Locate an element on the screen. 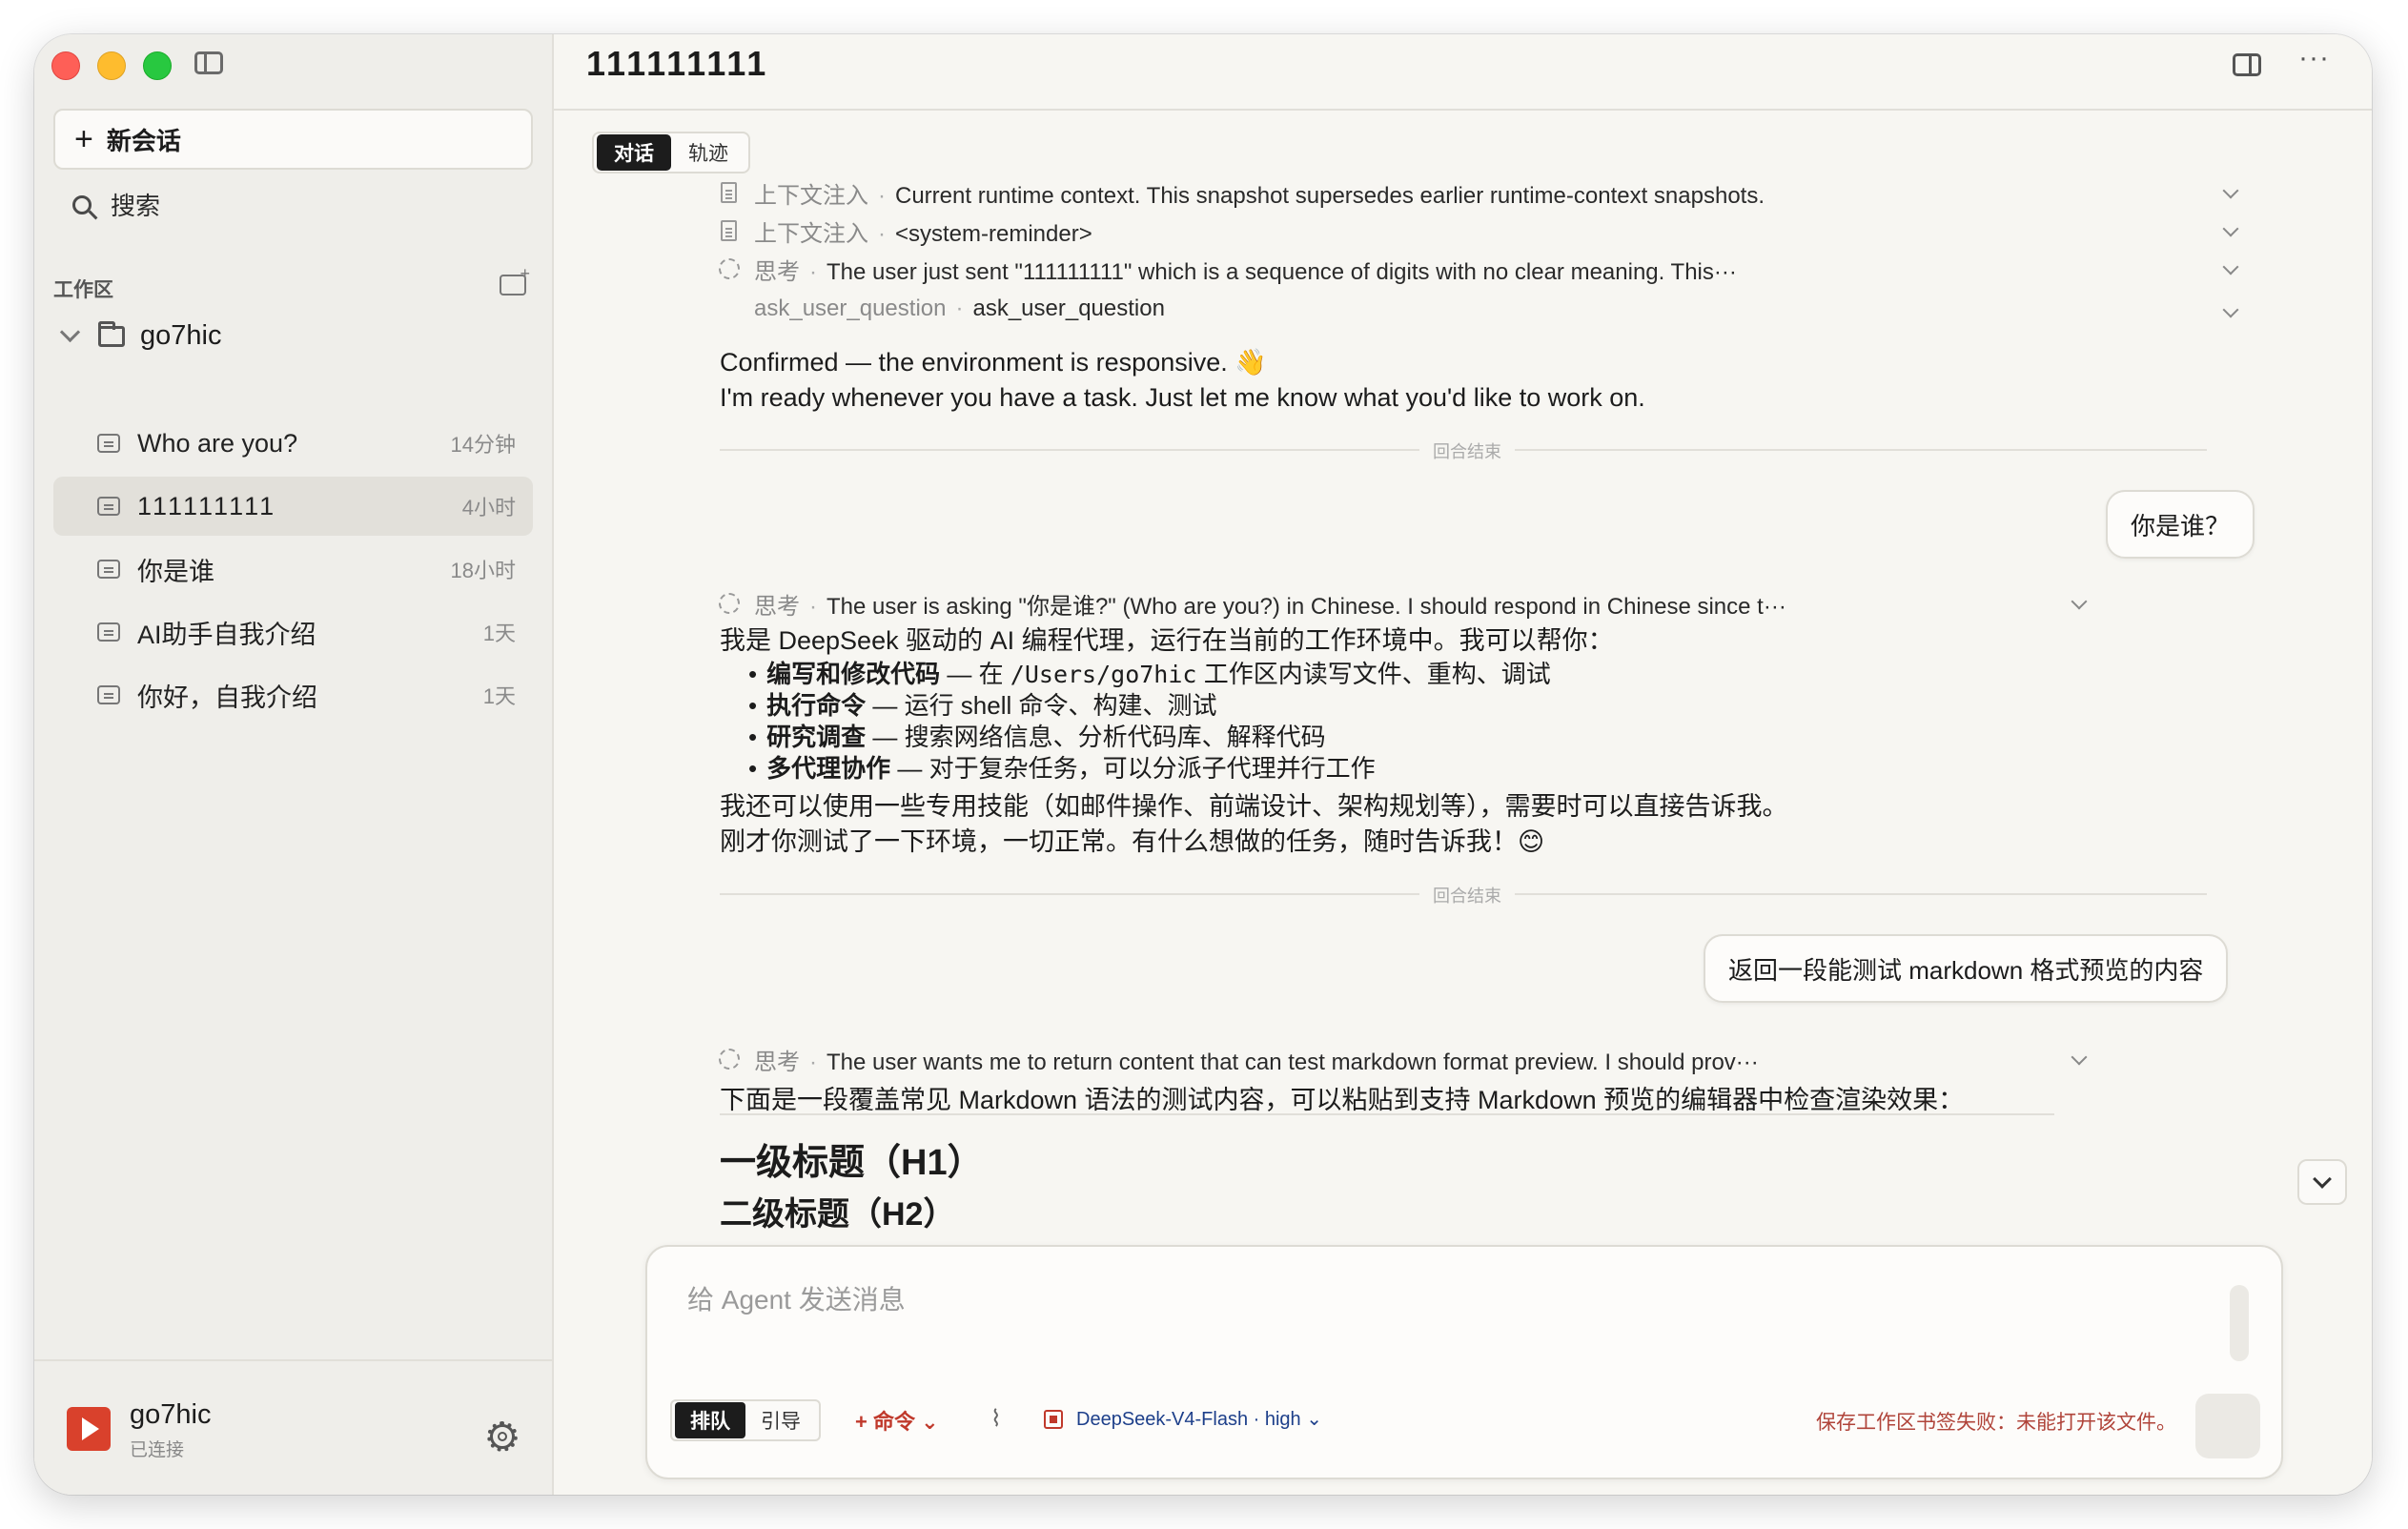 This screenshot has height=1529, width=2408. tab-trace: 轨迹 is located at coordinates (708, 152).